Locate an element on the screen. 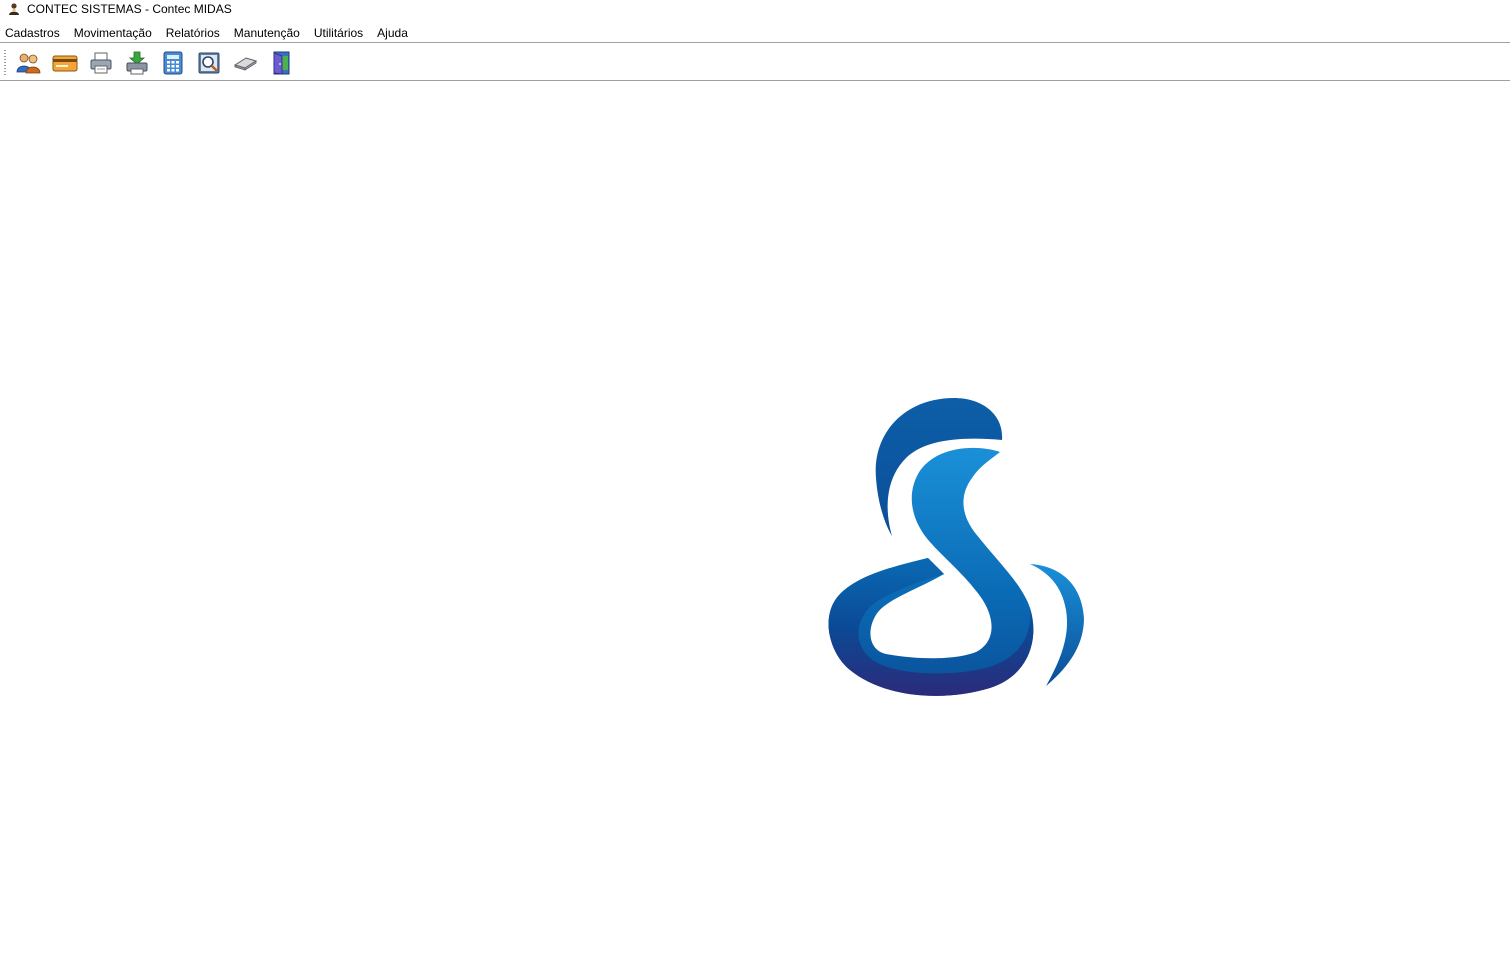 This screenshot has width=1510, height=962. report-preview-icon is located at coordinates (209, 63).